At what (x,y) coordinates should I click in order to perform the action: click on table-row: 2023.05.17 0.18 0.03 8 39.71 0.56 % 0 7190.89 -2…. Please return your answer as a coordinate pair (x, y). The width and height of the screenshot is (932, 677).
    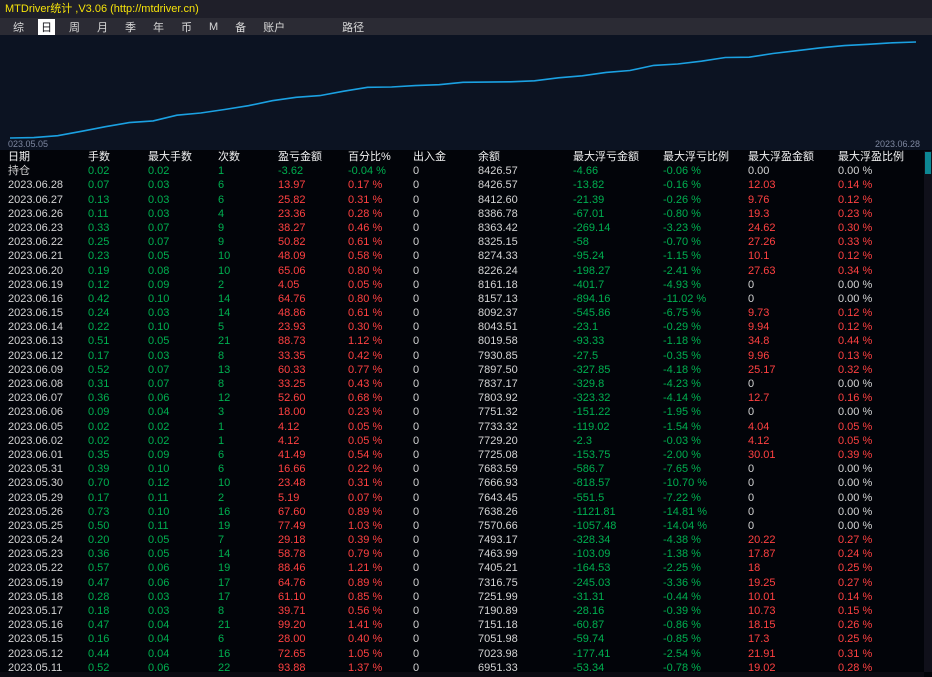
    Looking at the image, I should click on (466, 611).